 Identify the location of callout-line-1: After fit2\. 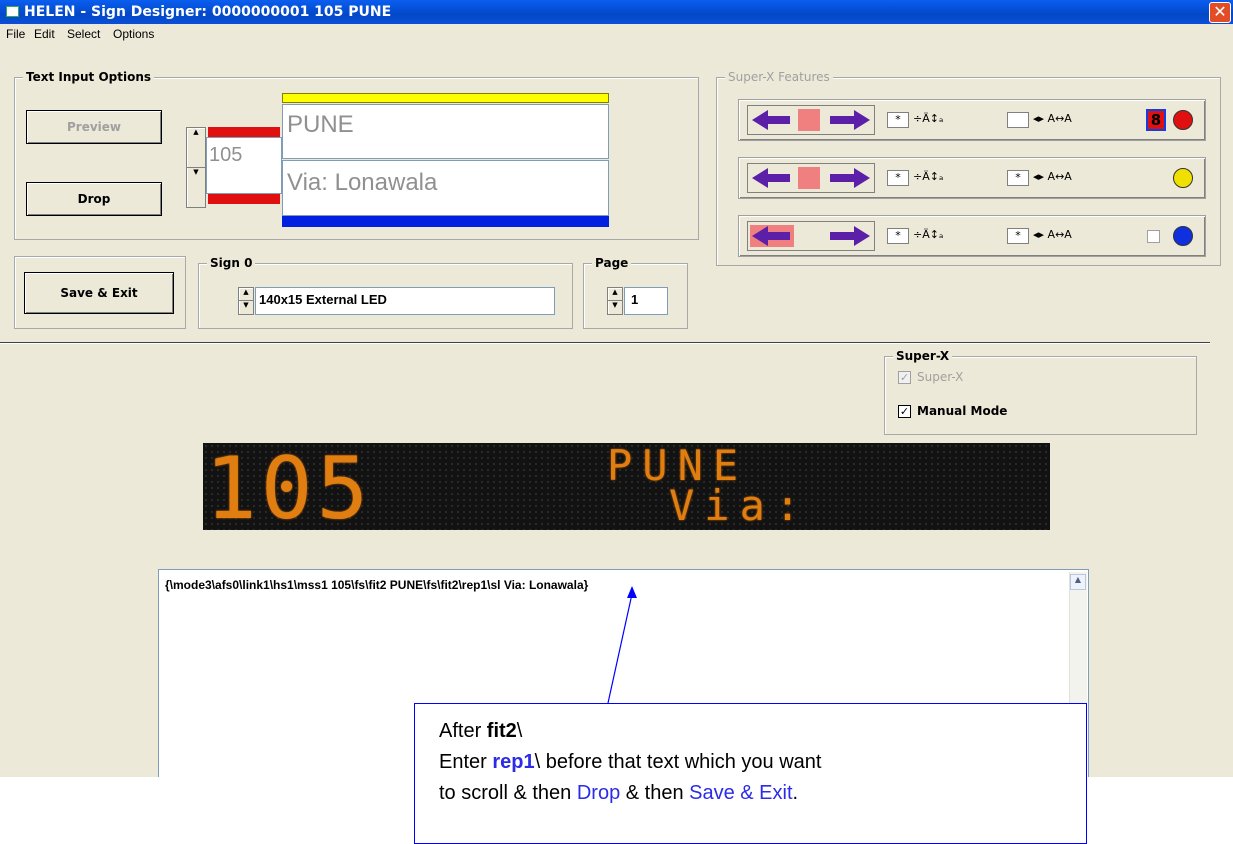
(481, 731).